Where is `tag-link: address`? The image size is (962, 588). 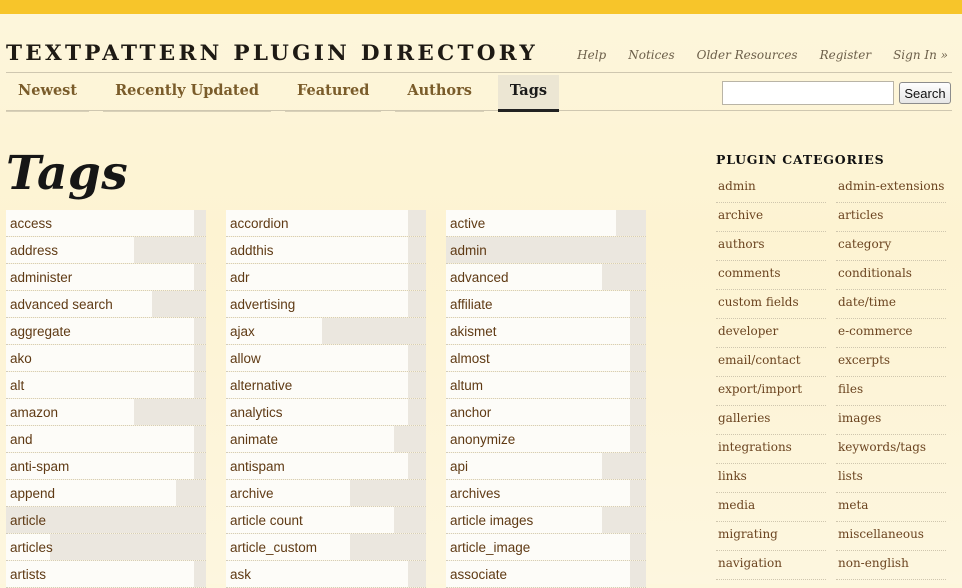
tag-link: address is located at coordinates (106, 250).